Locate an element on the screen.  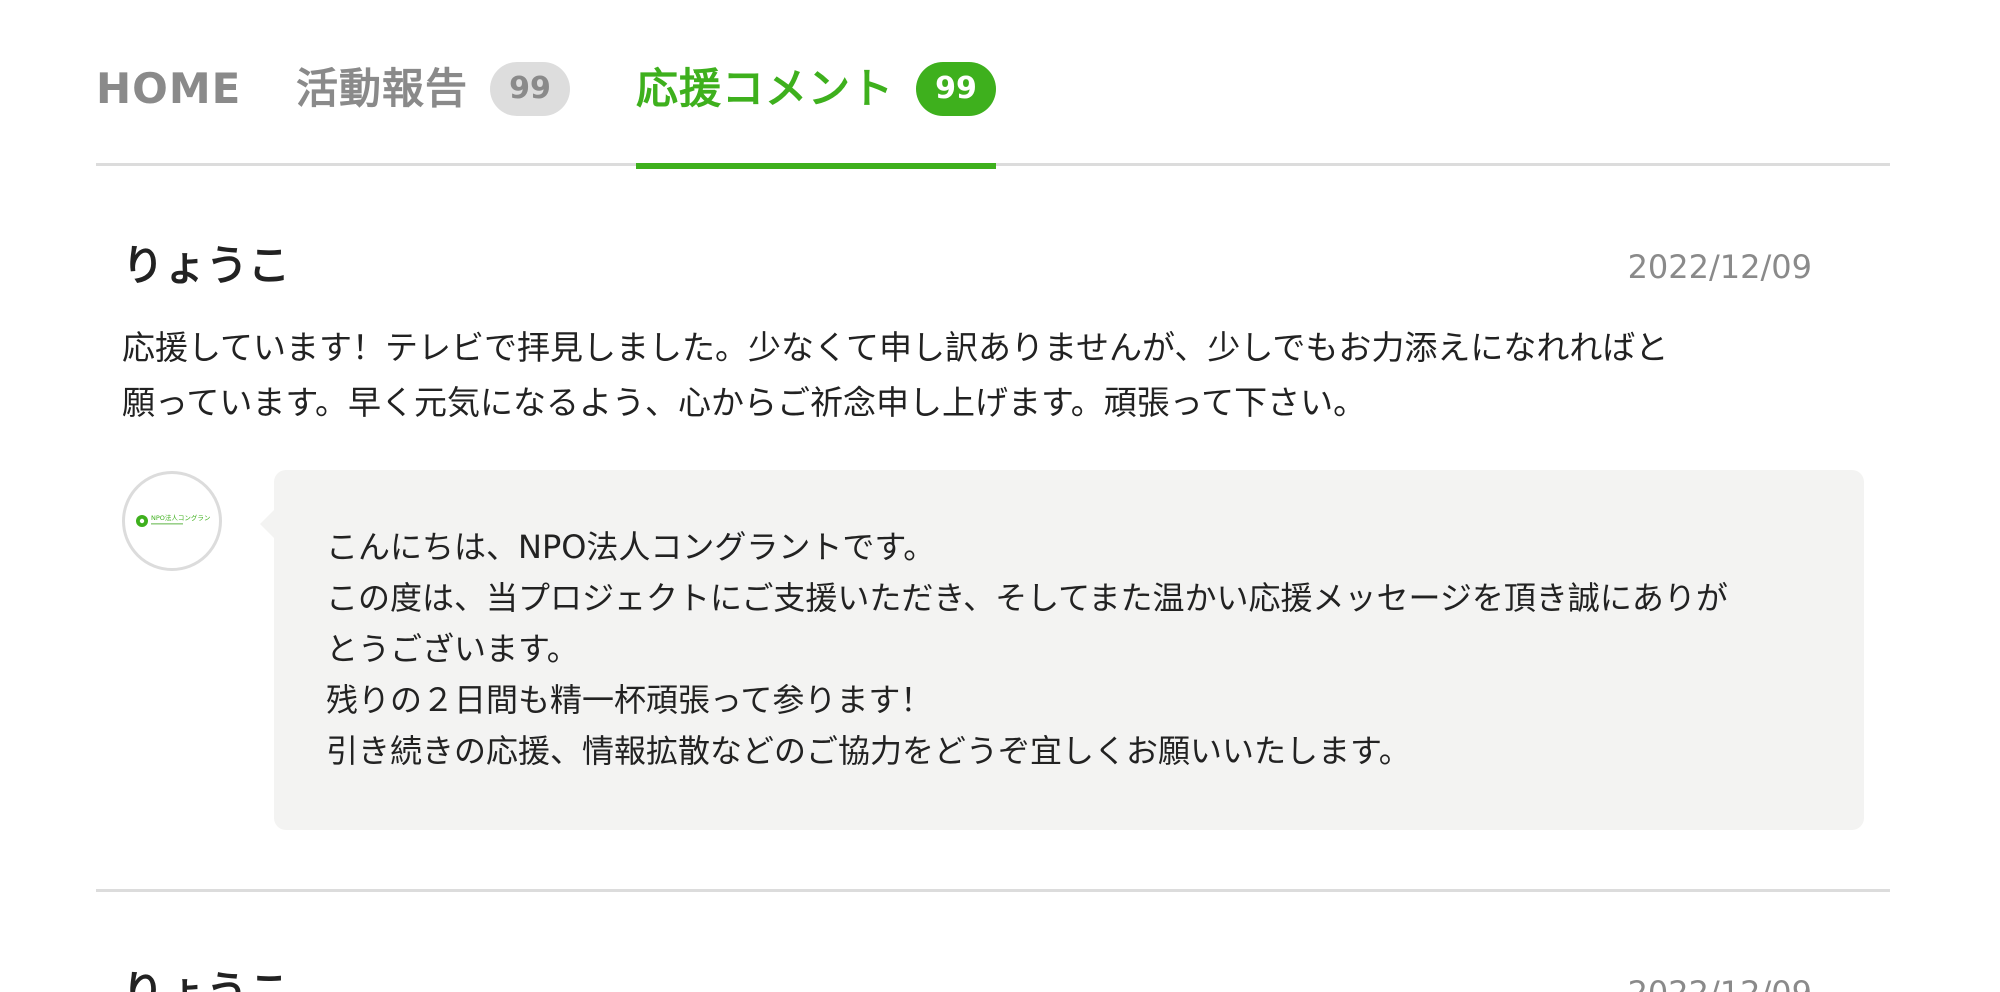
organization-avatar: NPO法人コングラント is located at coordinates (172, 521).